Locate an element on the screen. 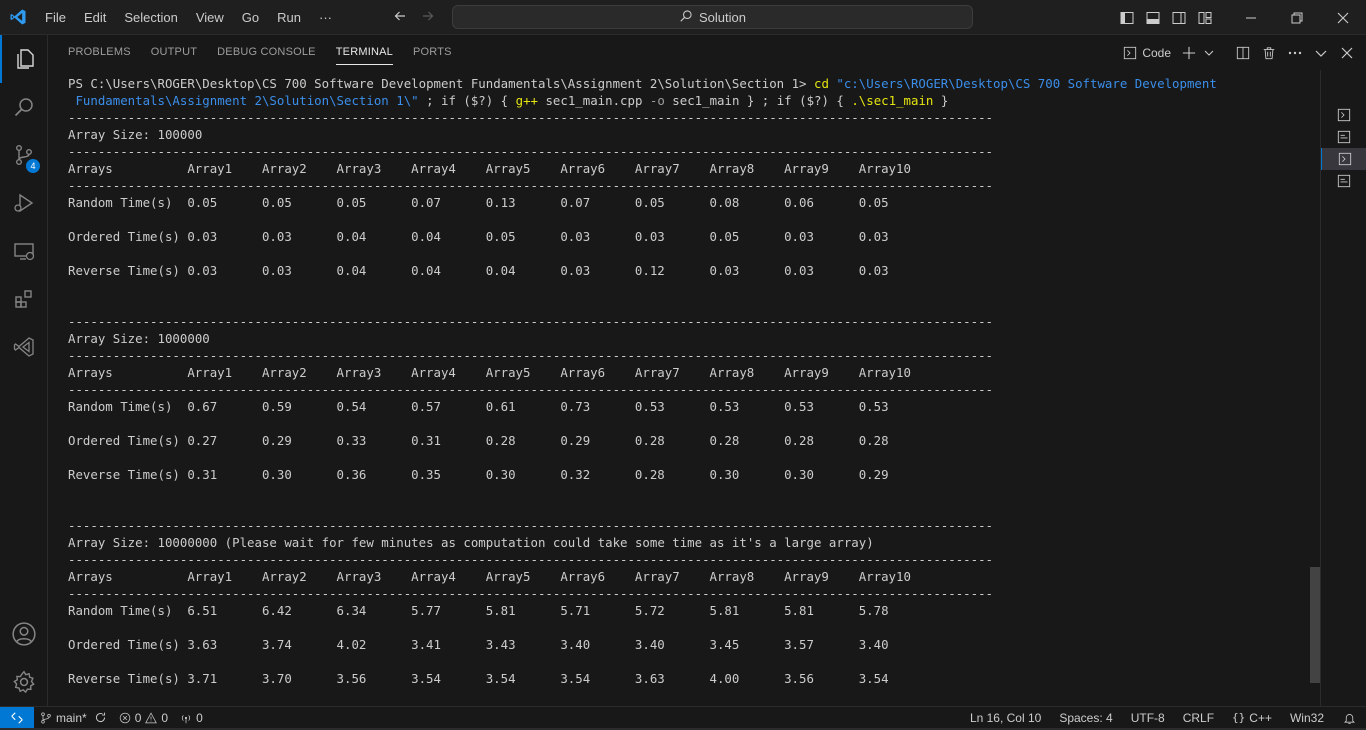 The height and width of the screenshot is (730, 1366). minimize-icon is located at coordinates (1251, 17).